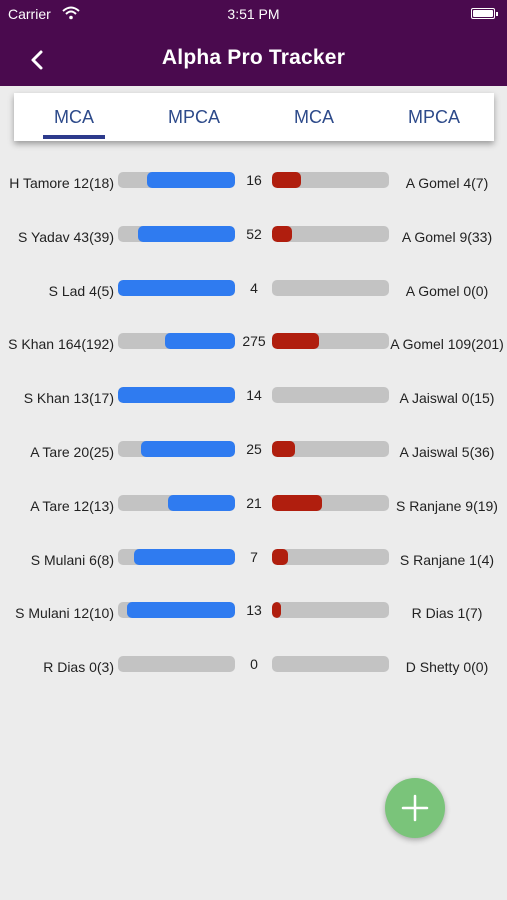 This screenshot has width=507, height=900. What do you see at coordinates (447, 398) in the screenshot?
I see `right-player-label: A Jaiswal 0(15)` at bounding box center [447, 398].